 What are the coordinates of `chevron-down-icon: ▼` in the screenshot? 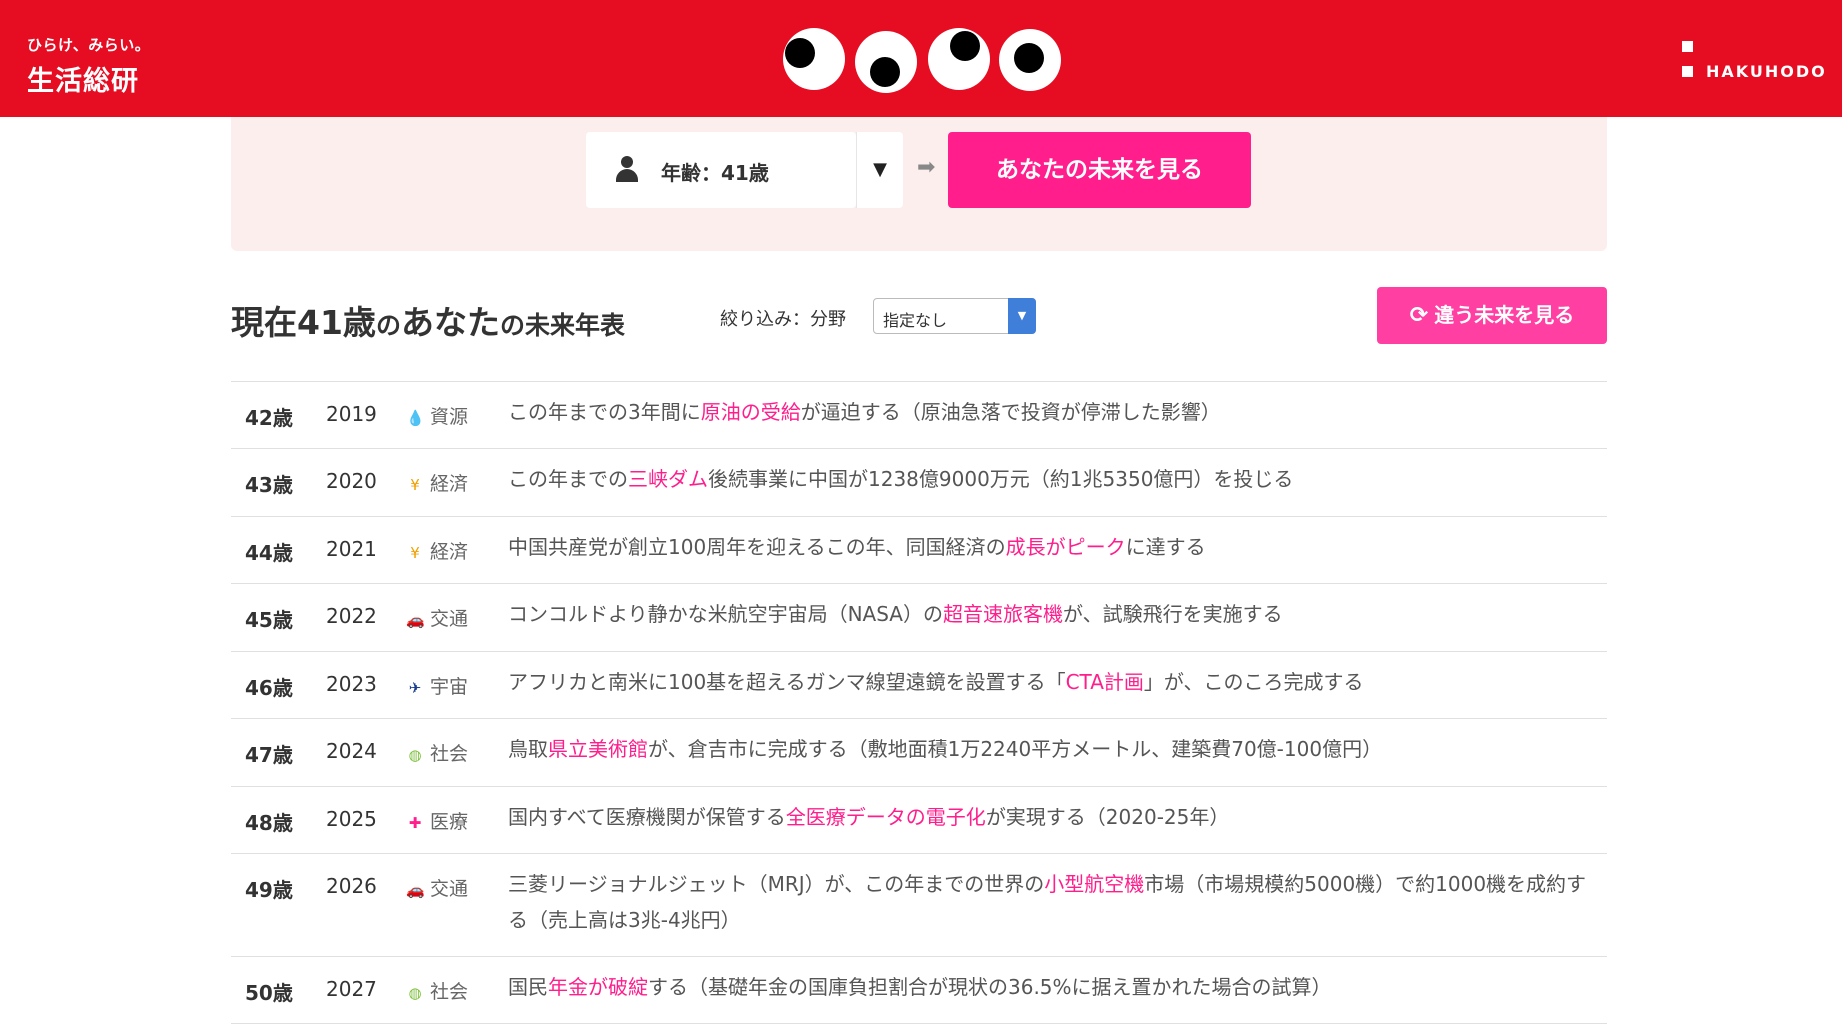 It's located at (1022, 316).